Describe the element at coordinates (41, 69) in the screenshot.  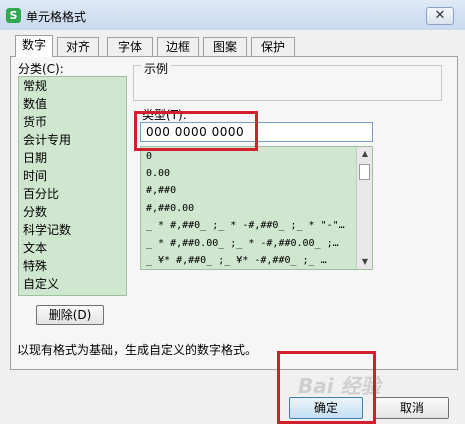
I see `category-label: 分类(C):` at that location.